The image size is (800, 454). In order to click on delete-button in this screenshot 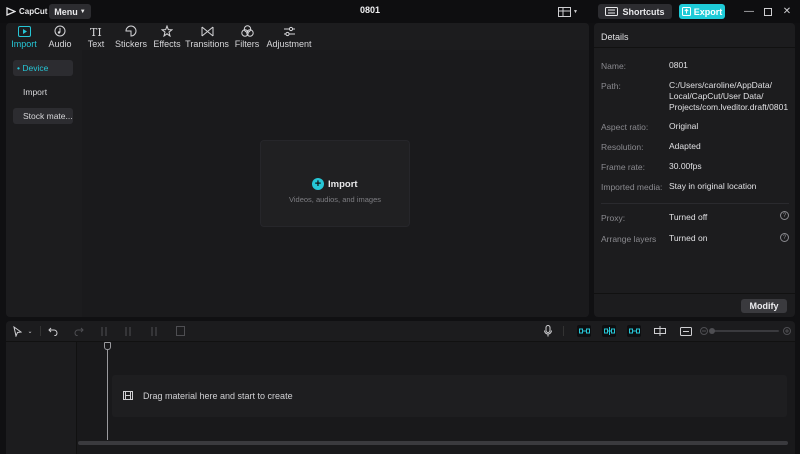, I will do `click(180, 331)`.